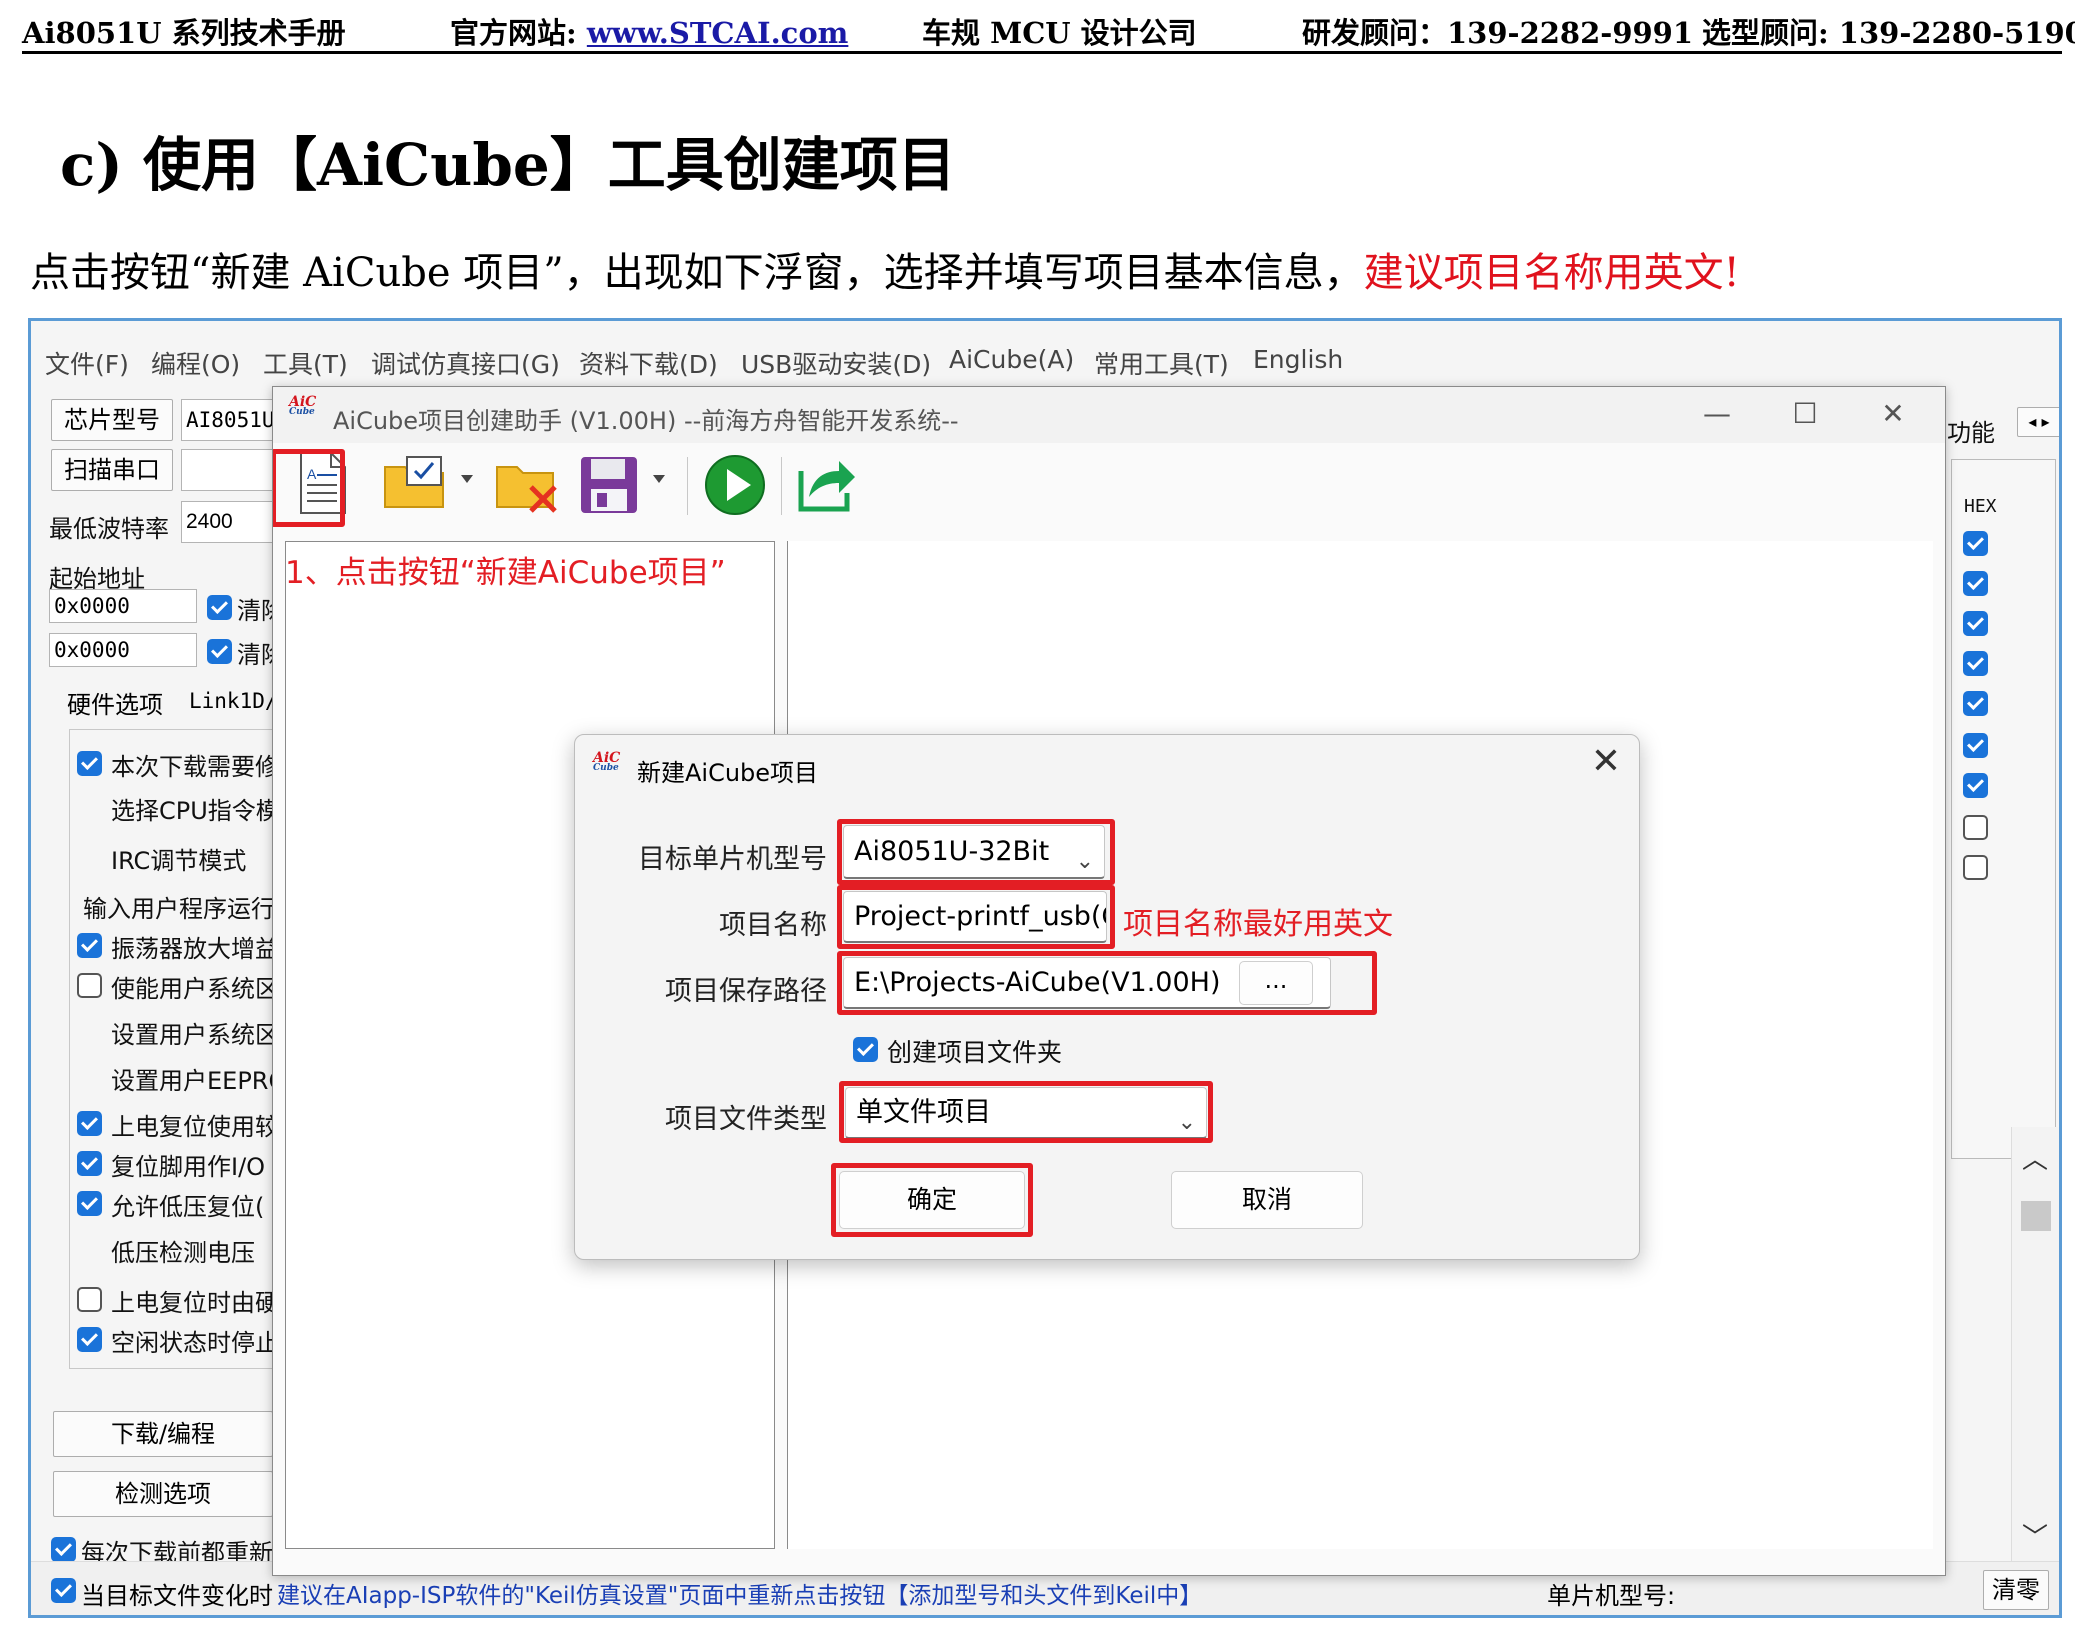  Describe the element at coordinates (1107, 983) in the screenshot. I see `save-path-highlight` at that location.